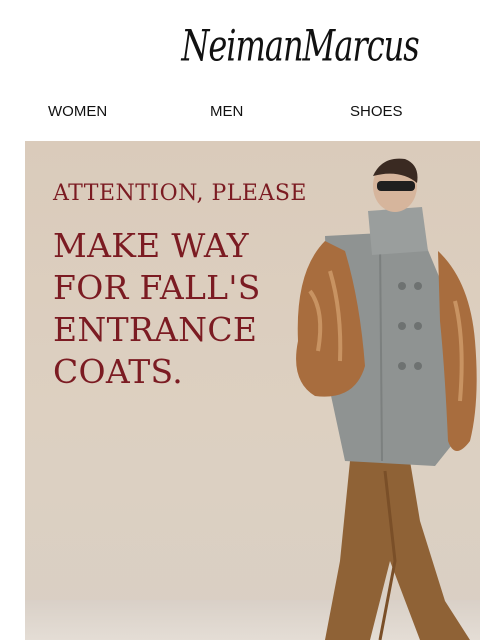 The height and width of the screenshot is (640, 480). I want to click on coat-collar, so click(398, 231).